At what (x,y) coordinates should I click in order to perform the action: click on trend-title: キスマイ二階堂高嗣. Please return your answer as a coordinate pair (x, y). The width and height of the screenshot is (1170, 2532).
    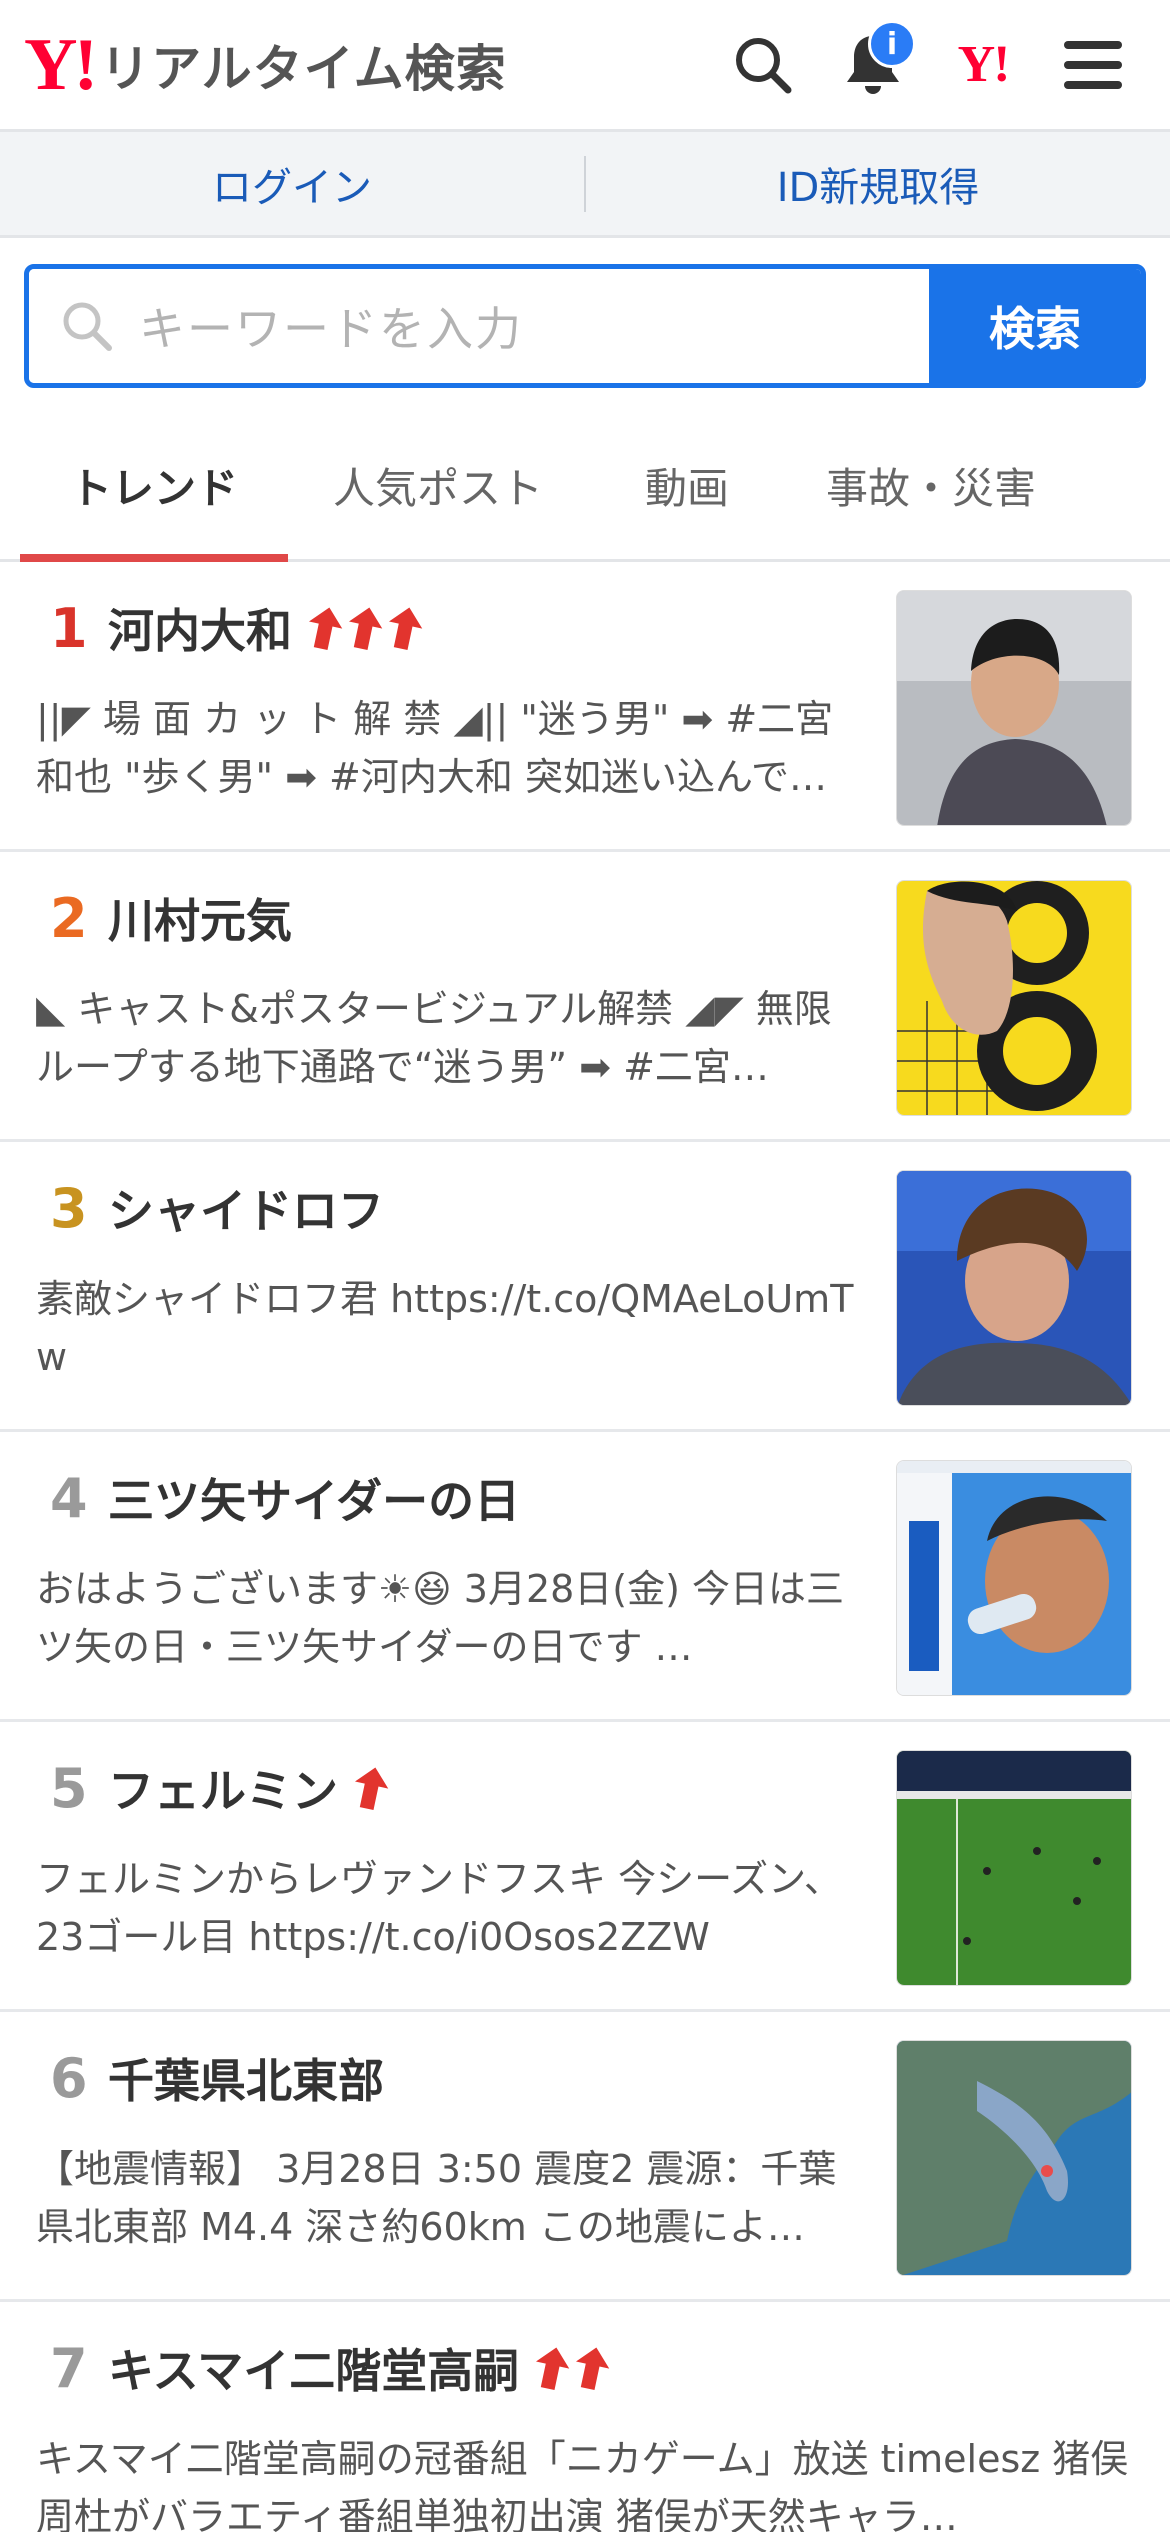
    Looking at the image, I should click on (314, 2371).